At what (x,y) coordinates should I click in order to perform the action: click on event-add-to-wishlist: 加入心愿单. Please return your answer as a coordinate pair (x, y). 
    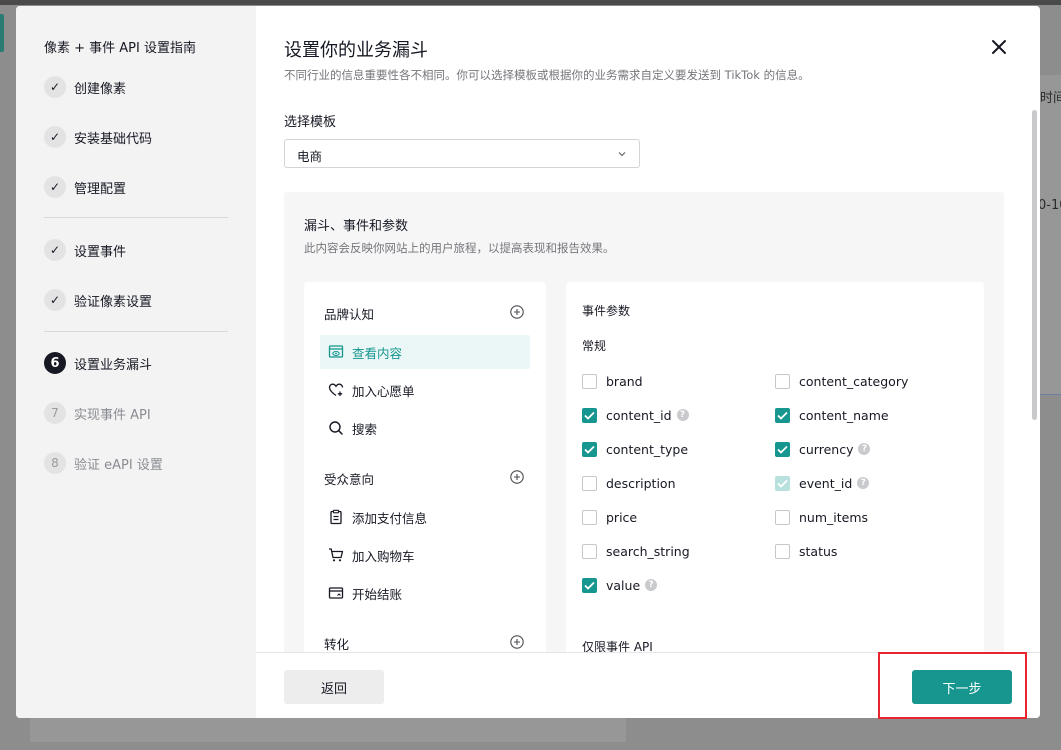
    Looking at the image, I should click on (425, 390).